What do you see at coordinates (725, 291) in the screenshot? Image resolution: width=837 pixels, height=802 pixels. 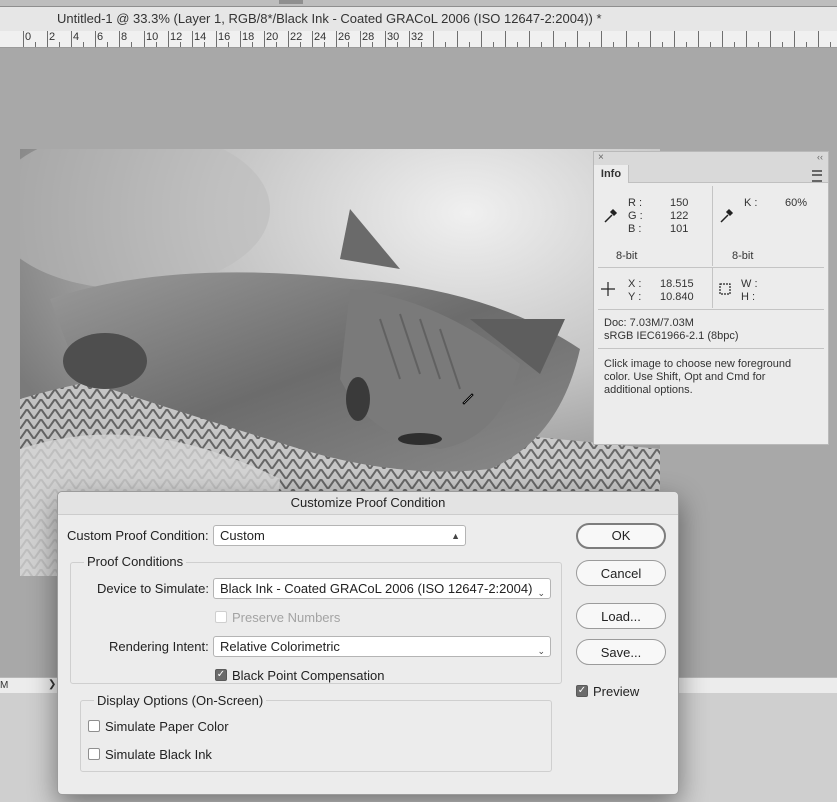 I see `selection-size-icon` at bounding box center [725, 291].